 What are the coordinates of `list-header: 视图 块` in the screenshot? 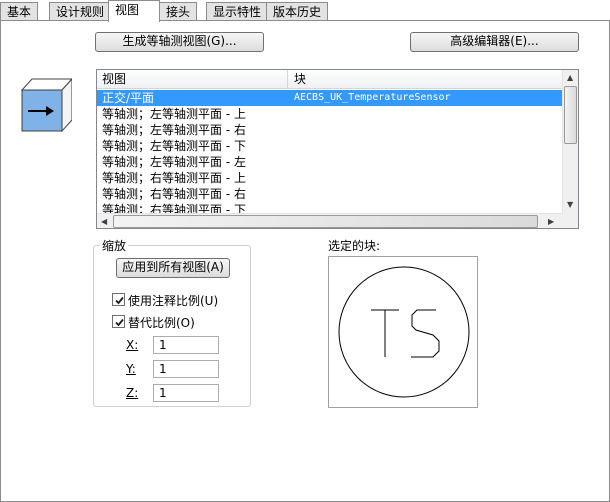 It's located at (329, 79).